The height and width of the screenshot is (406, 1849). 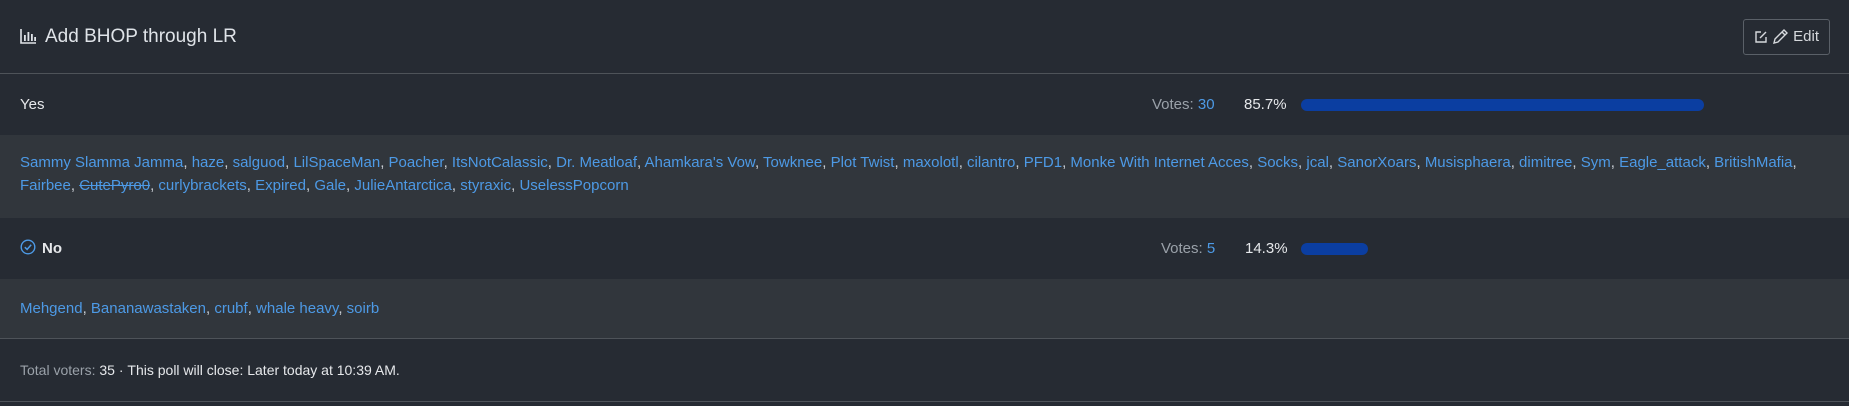 What do you see at coordinates (1761, 37) in the screenshot?
I see `edit-square-icon` at bounding box center [1761, 37].